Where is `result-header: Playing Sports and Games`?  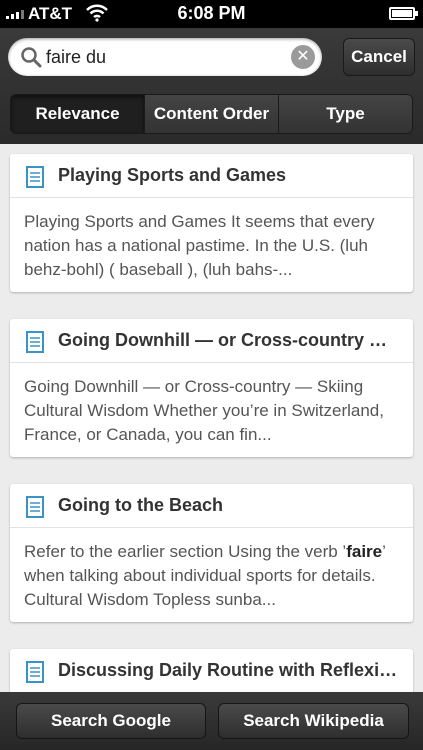
result-header: Playing Sports and Games is located at coordinates (211, 176).